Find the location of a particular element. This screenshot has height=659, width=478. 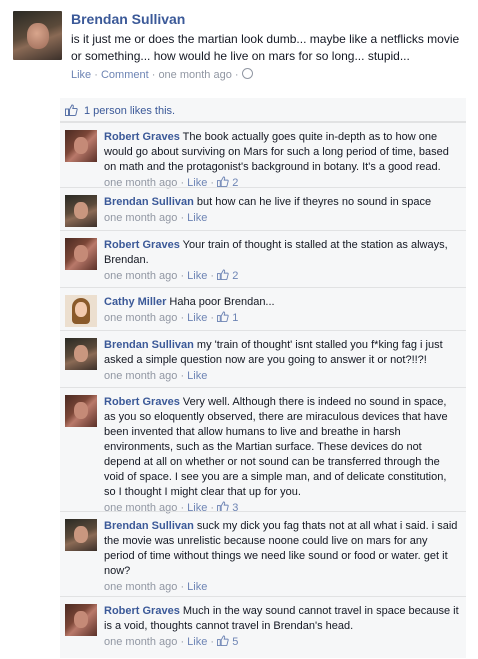

comment-like-count: 1 is located at coordinates (228, 317).